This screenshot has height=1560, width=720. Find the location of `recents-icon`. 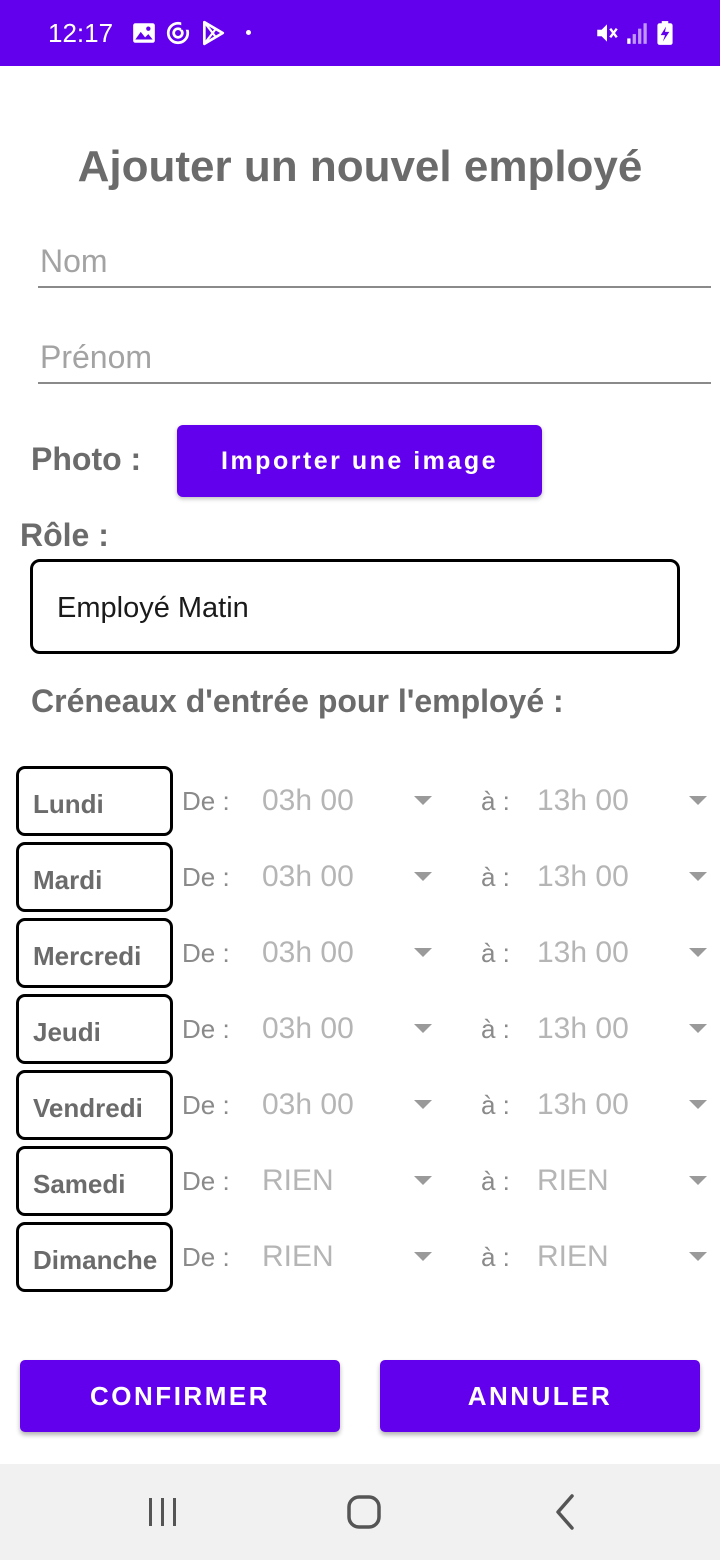

recents-icon is located at coordinates (163, 1512).